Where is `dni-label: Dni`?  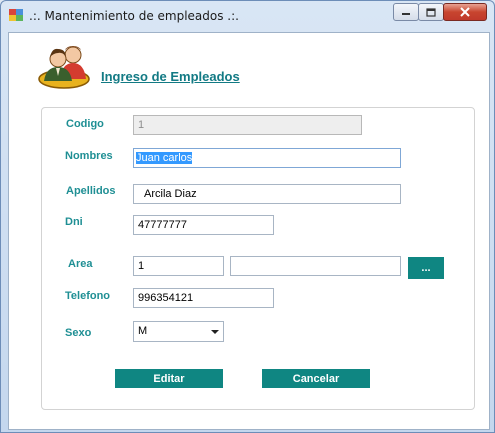 dni-label: Dni is located at coordinates (74, 222).